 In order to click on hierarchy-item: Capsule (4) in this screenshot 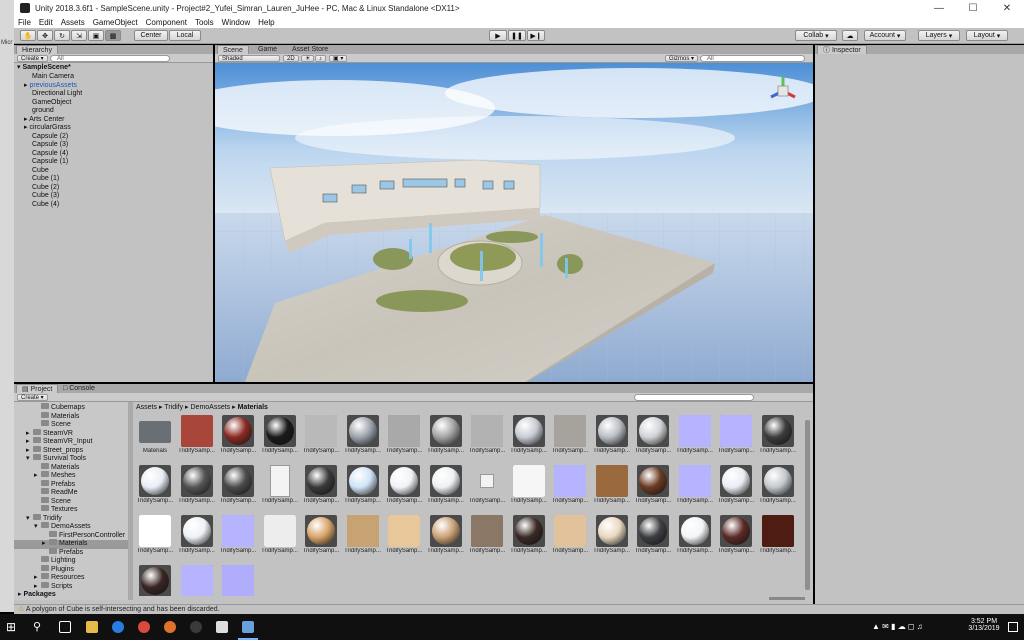, I will do `click(113, 154)`.